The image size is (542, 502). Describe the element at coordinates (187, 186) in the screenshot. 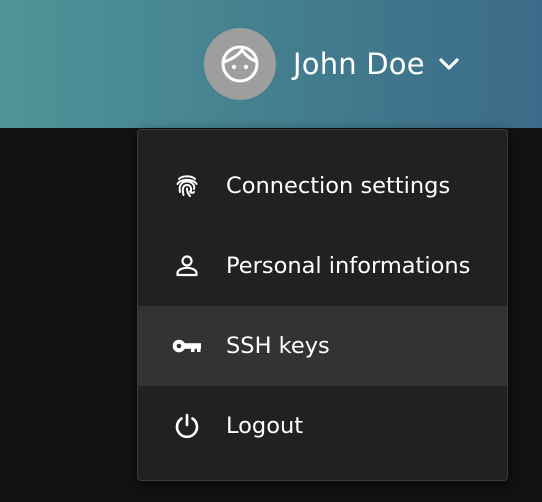

I see `fingerprint-icon` at that location.